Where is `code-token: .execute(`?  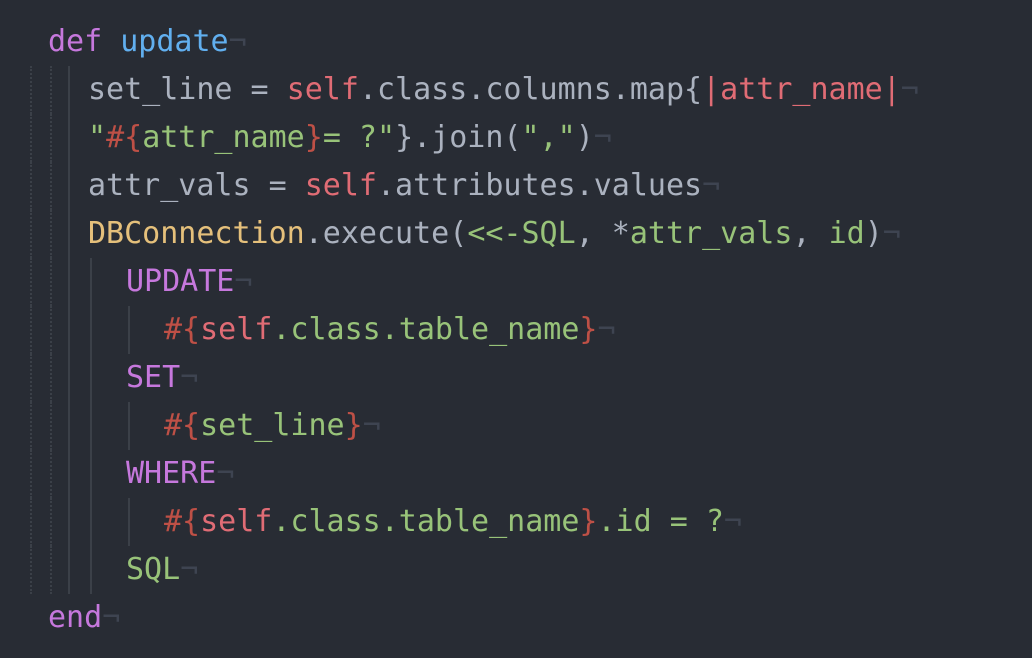
code-token: .execute( is located at coordinates (386, 233).